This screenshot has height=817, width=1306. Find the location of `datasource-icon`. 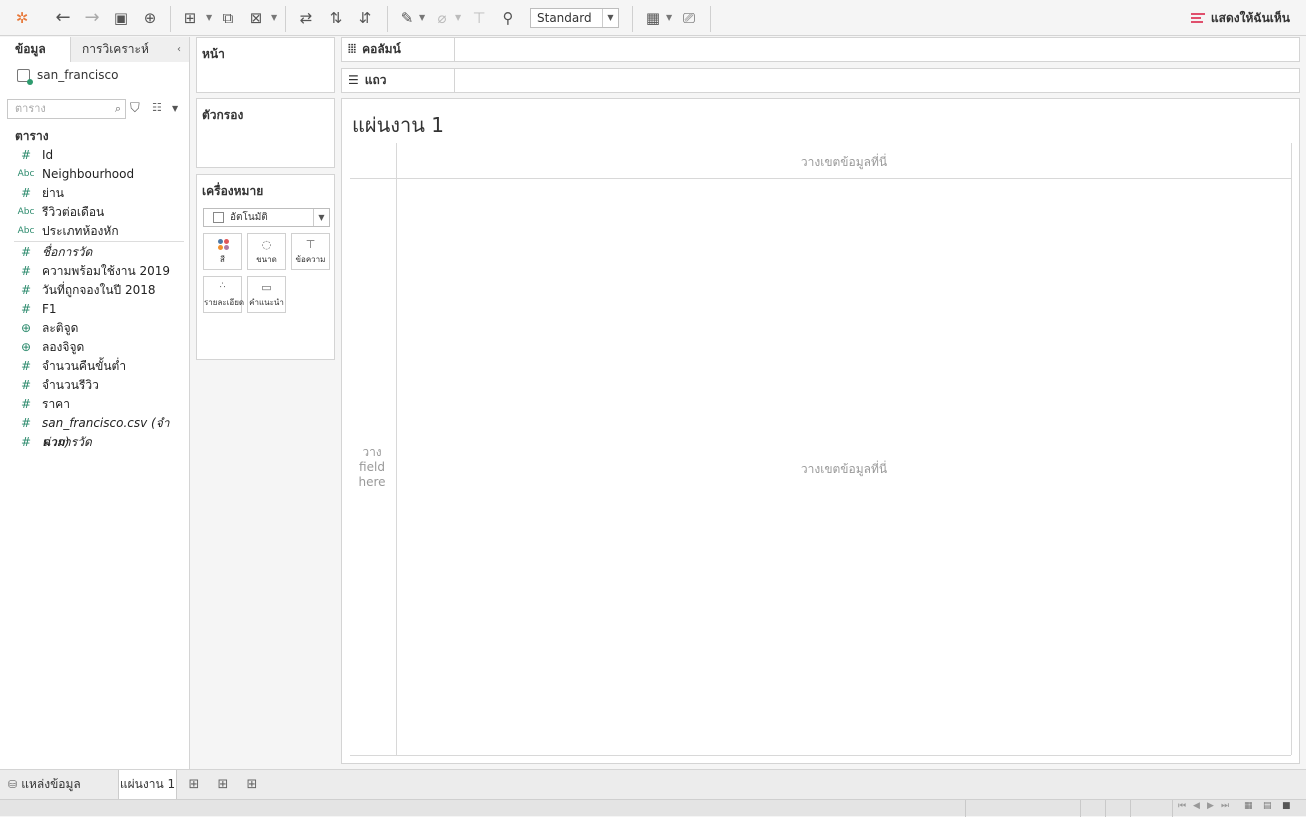

datasource-icon is located at coordinates (25, 76).